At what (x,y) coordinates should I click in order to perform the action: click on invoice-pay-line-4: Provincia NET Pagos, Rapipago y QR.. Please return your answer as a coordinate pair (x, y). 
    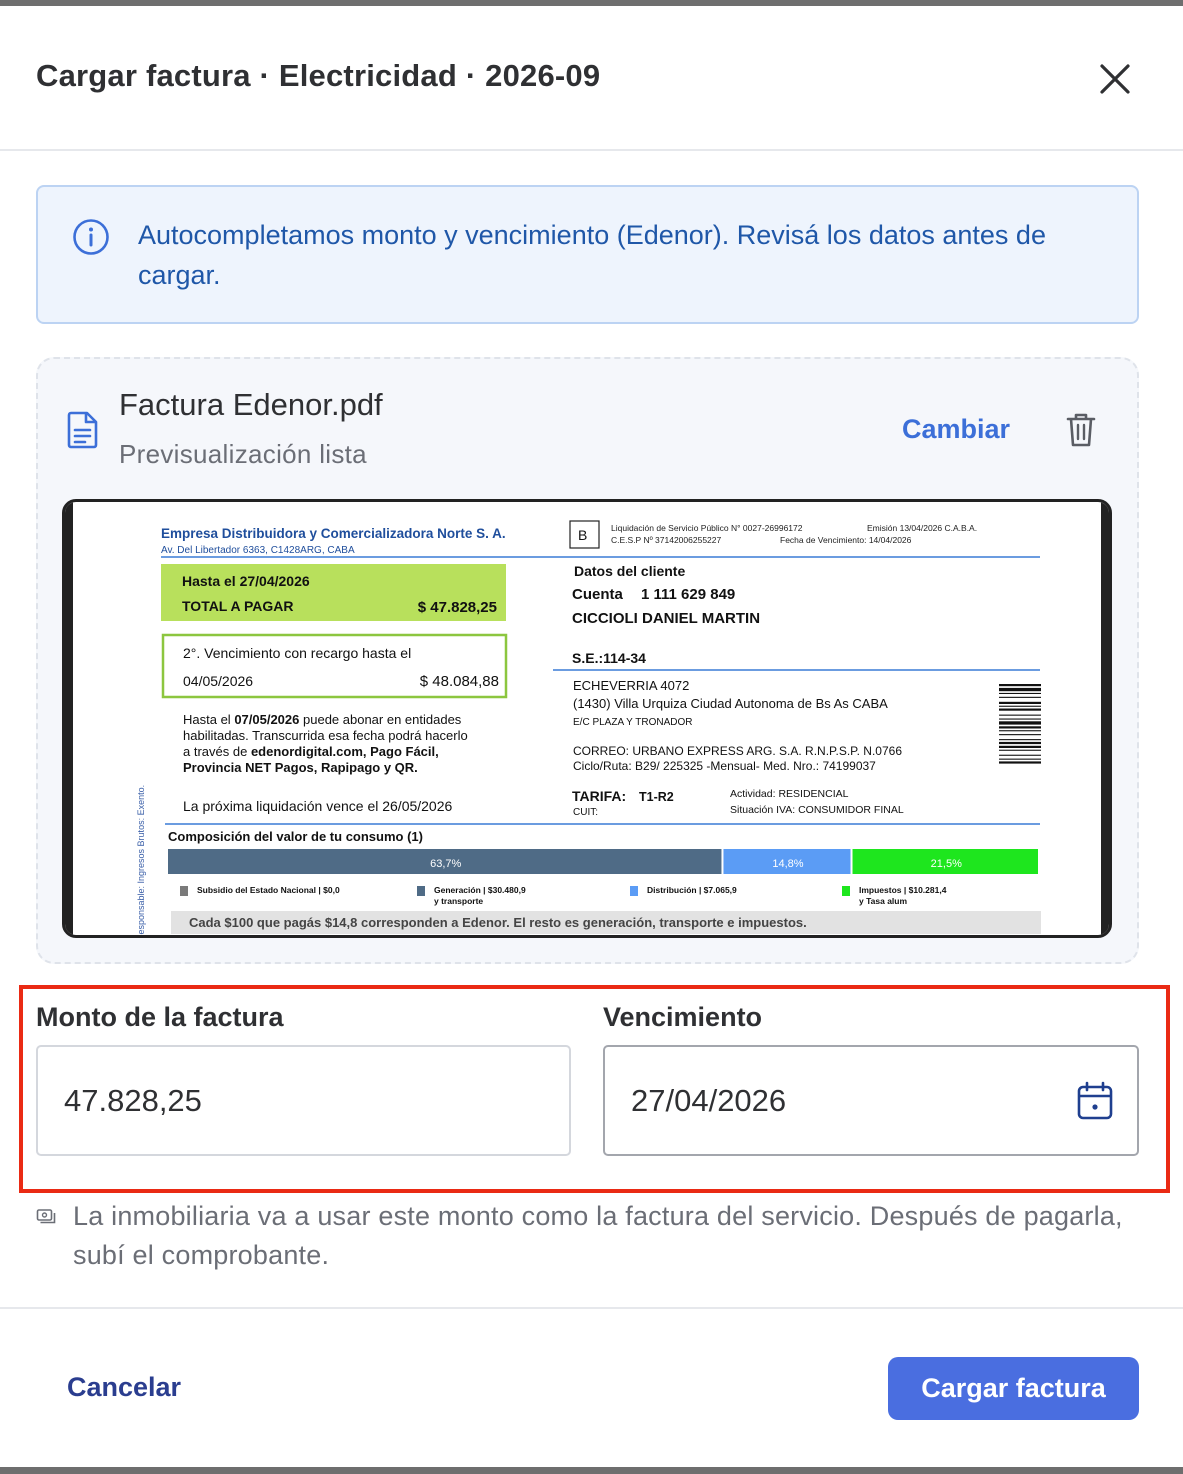
    Looking at the image, I should click on (300, 767).